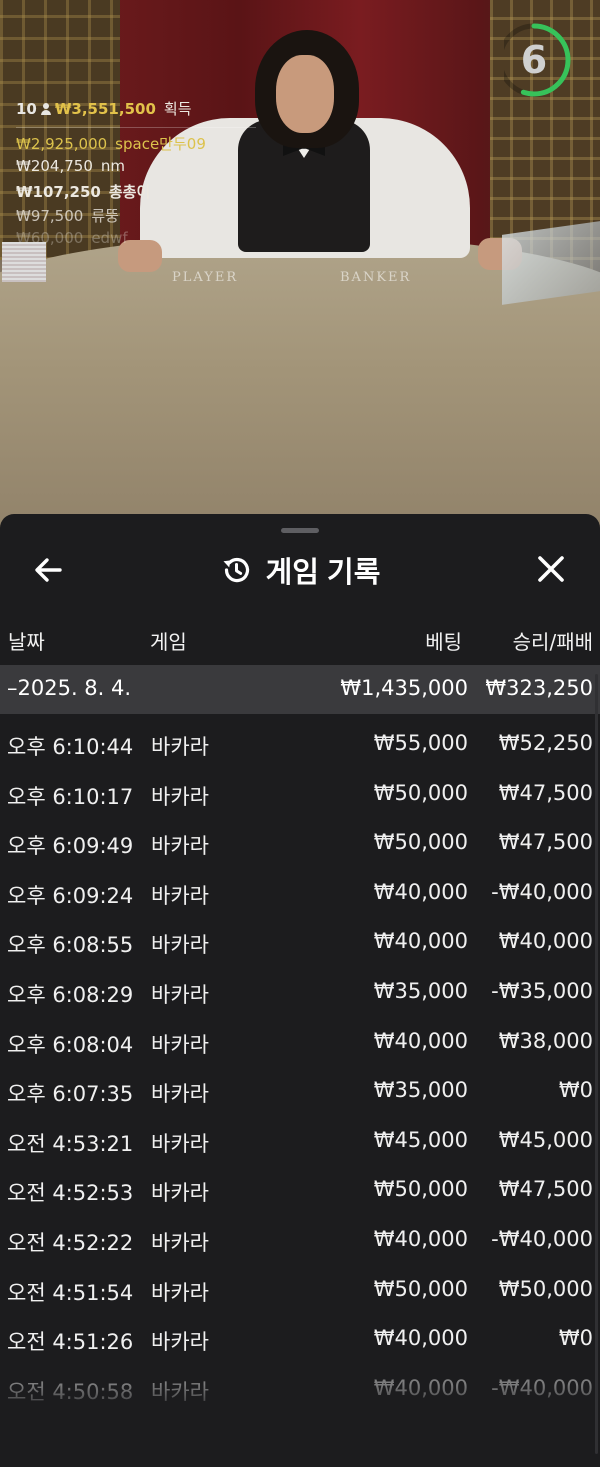 This screenshot has height=1467, width=600. I want to click on winner-name: 총총이, so click(129, 192).